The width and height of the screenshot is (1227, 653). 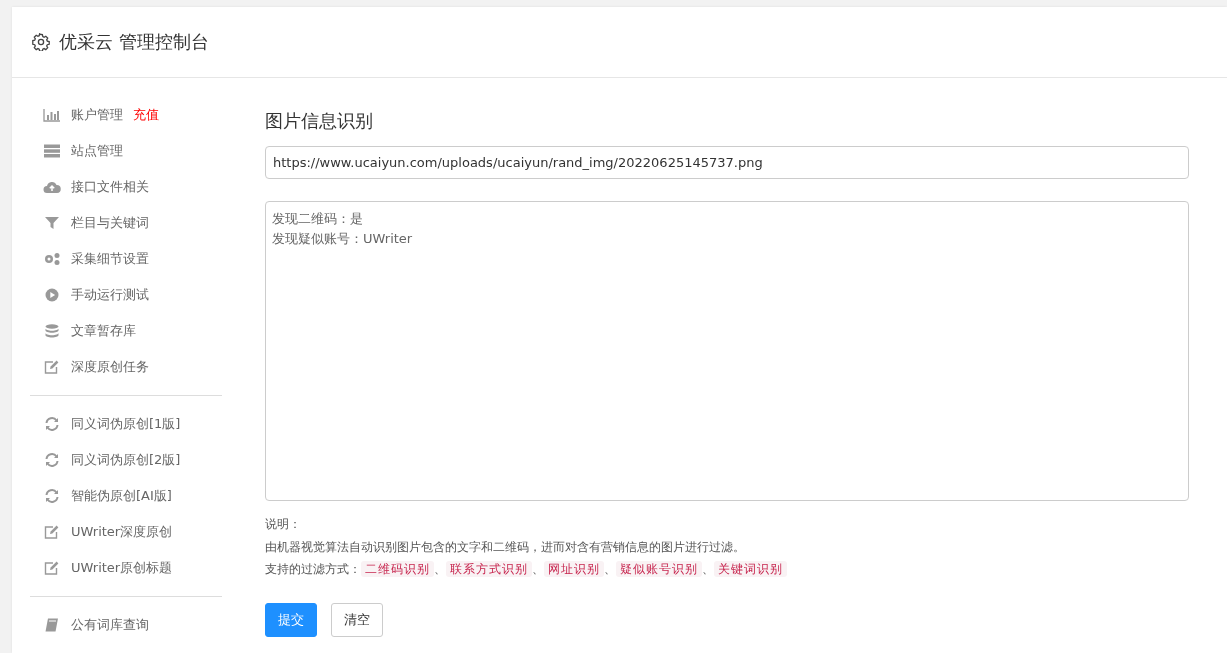 I want to click on page-title: 图片信息识别, so click(x=319, y=121).